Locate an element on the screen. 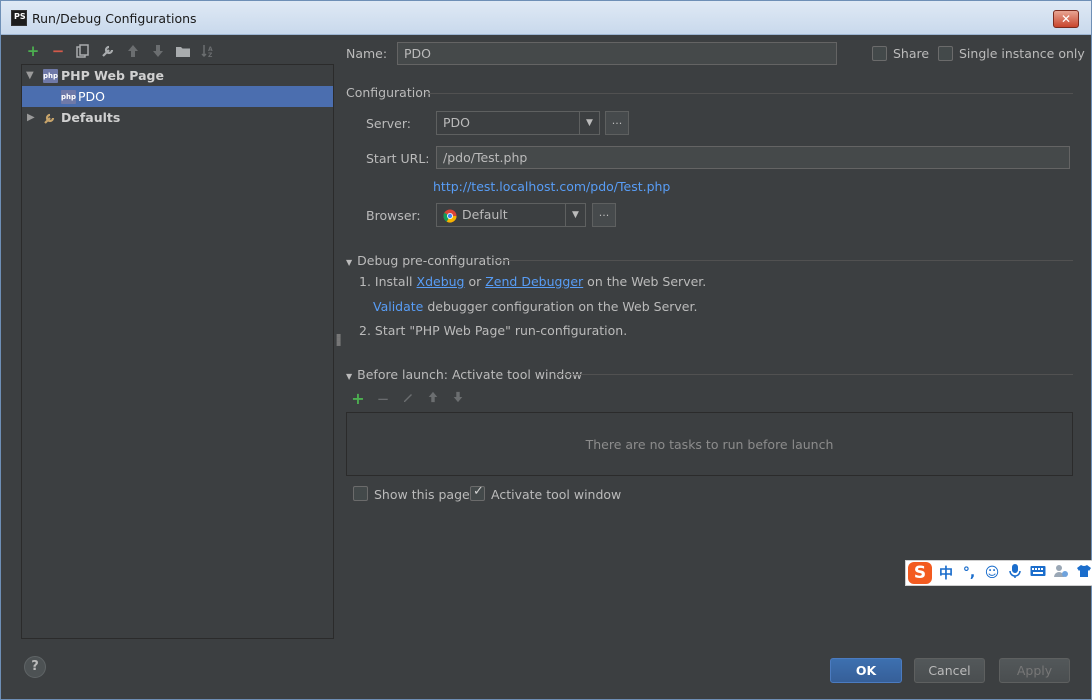 This screenshot has width=1092, height=700. before-launch-toggle: ▼ Before launch: Activate tool window is located at coordinates (464, 374).